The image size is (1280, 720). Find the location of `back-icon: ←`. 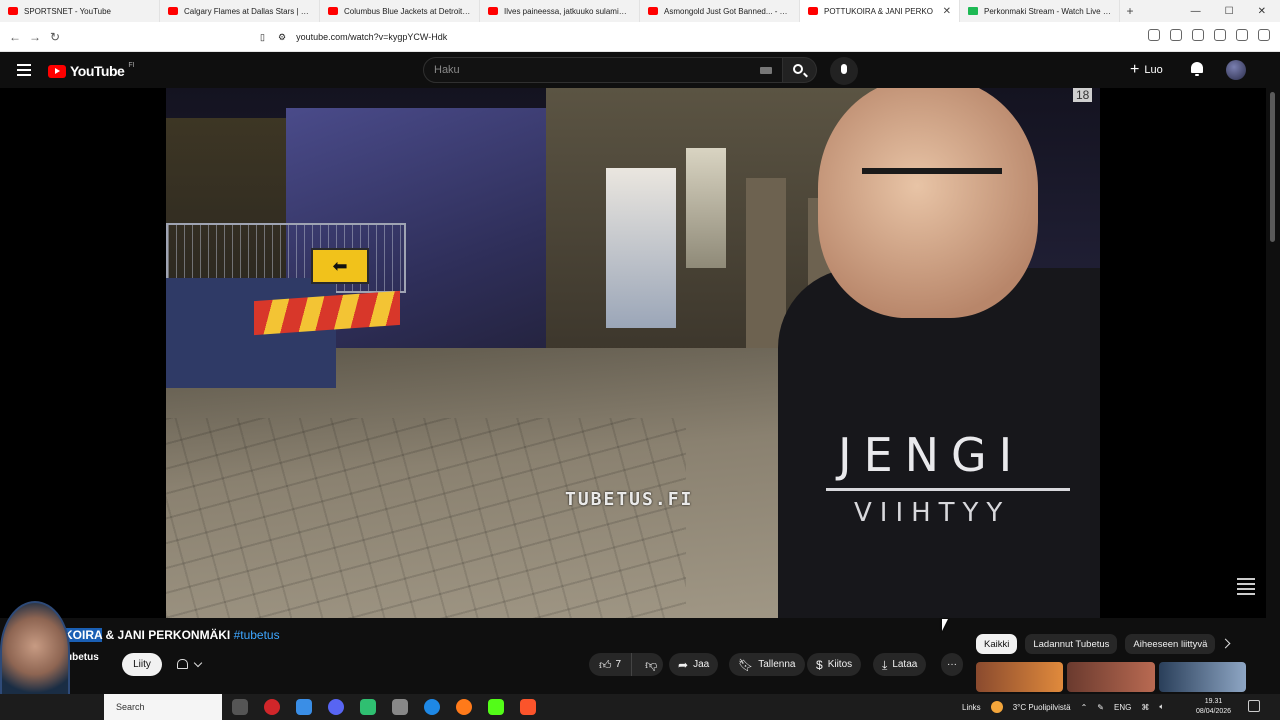

back-icon: ← is located at coordinates (15, 37).